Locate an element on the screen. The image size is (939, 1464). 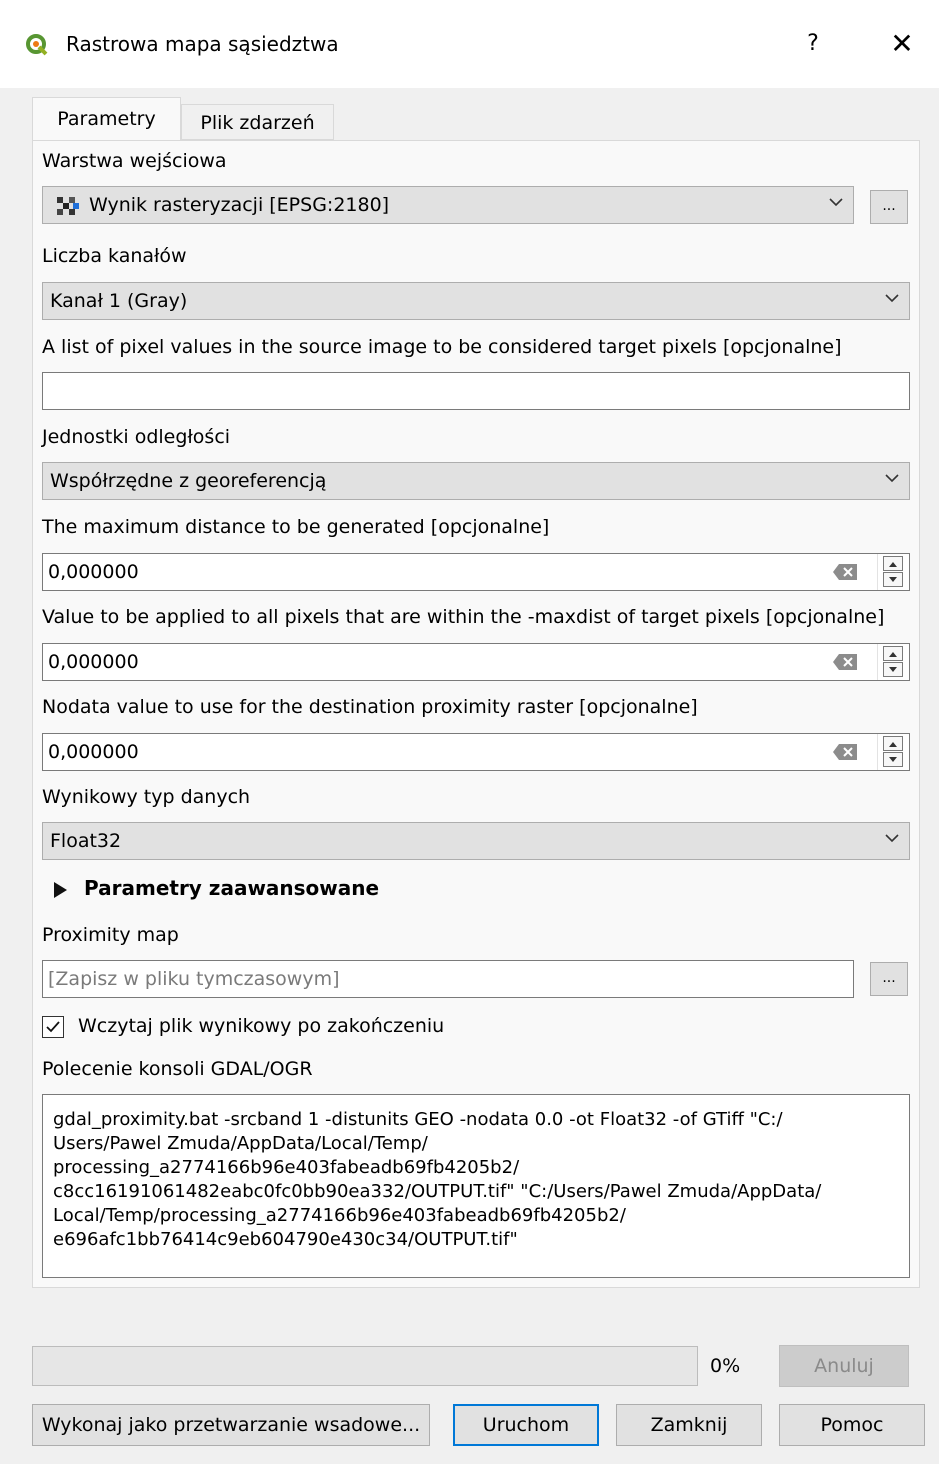
tab-log: Plik zdarzeń is located at coordinates (257, 122).